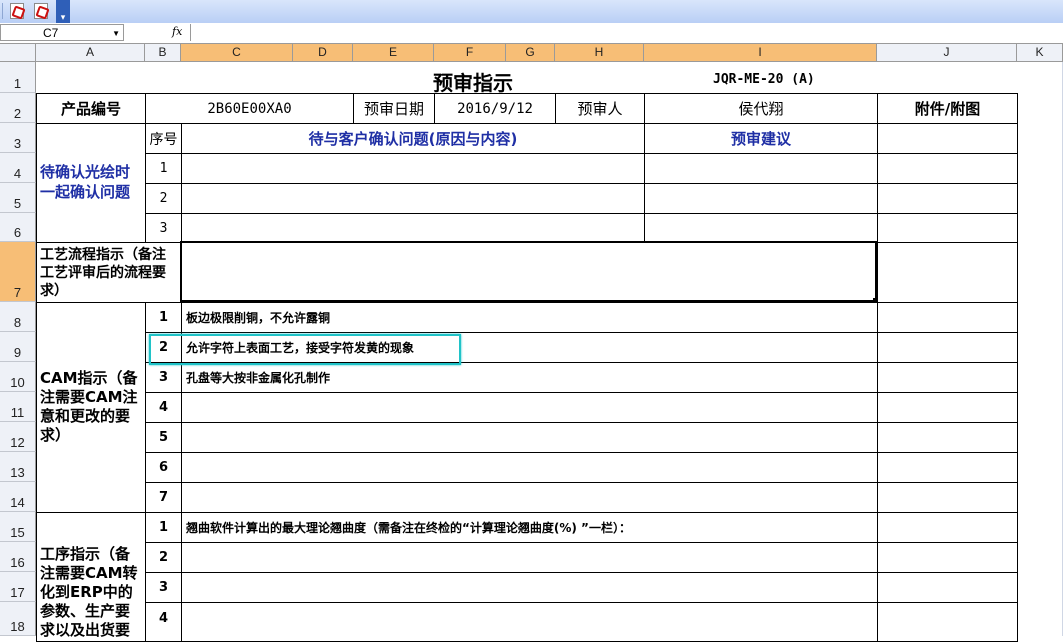  Describe the element at coordinates (600, 108) in the screenshot. I see `reviewer-label: 预审人` at that location.